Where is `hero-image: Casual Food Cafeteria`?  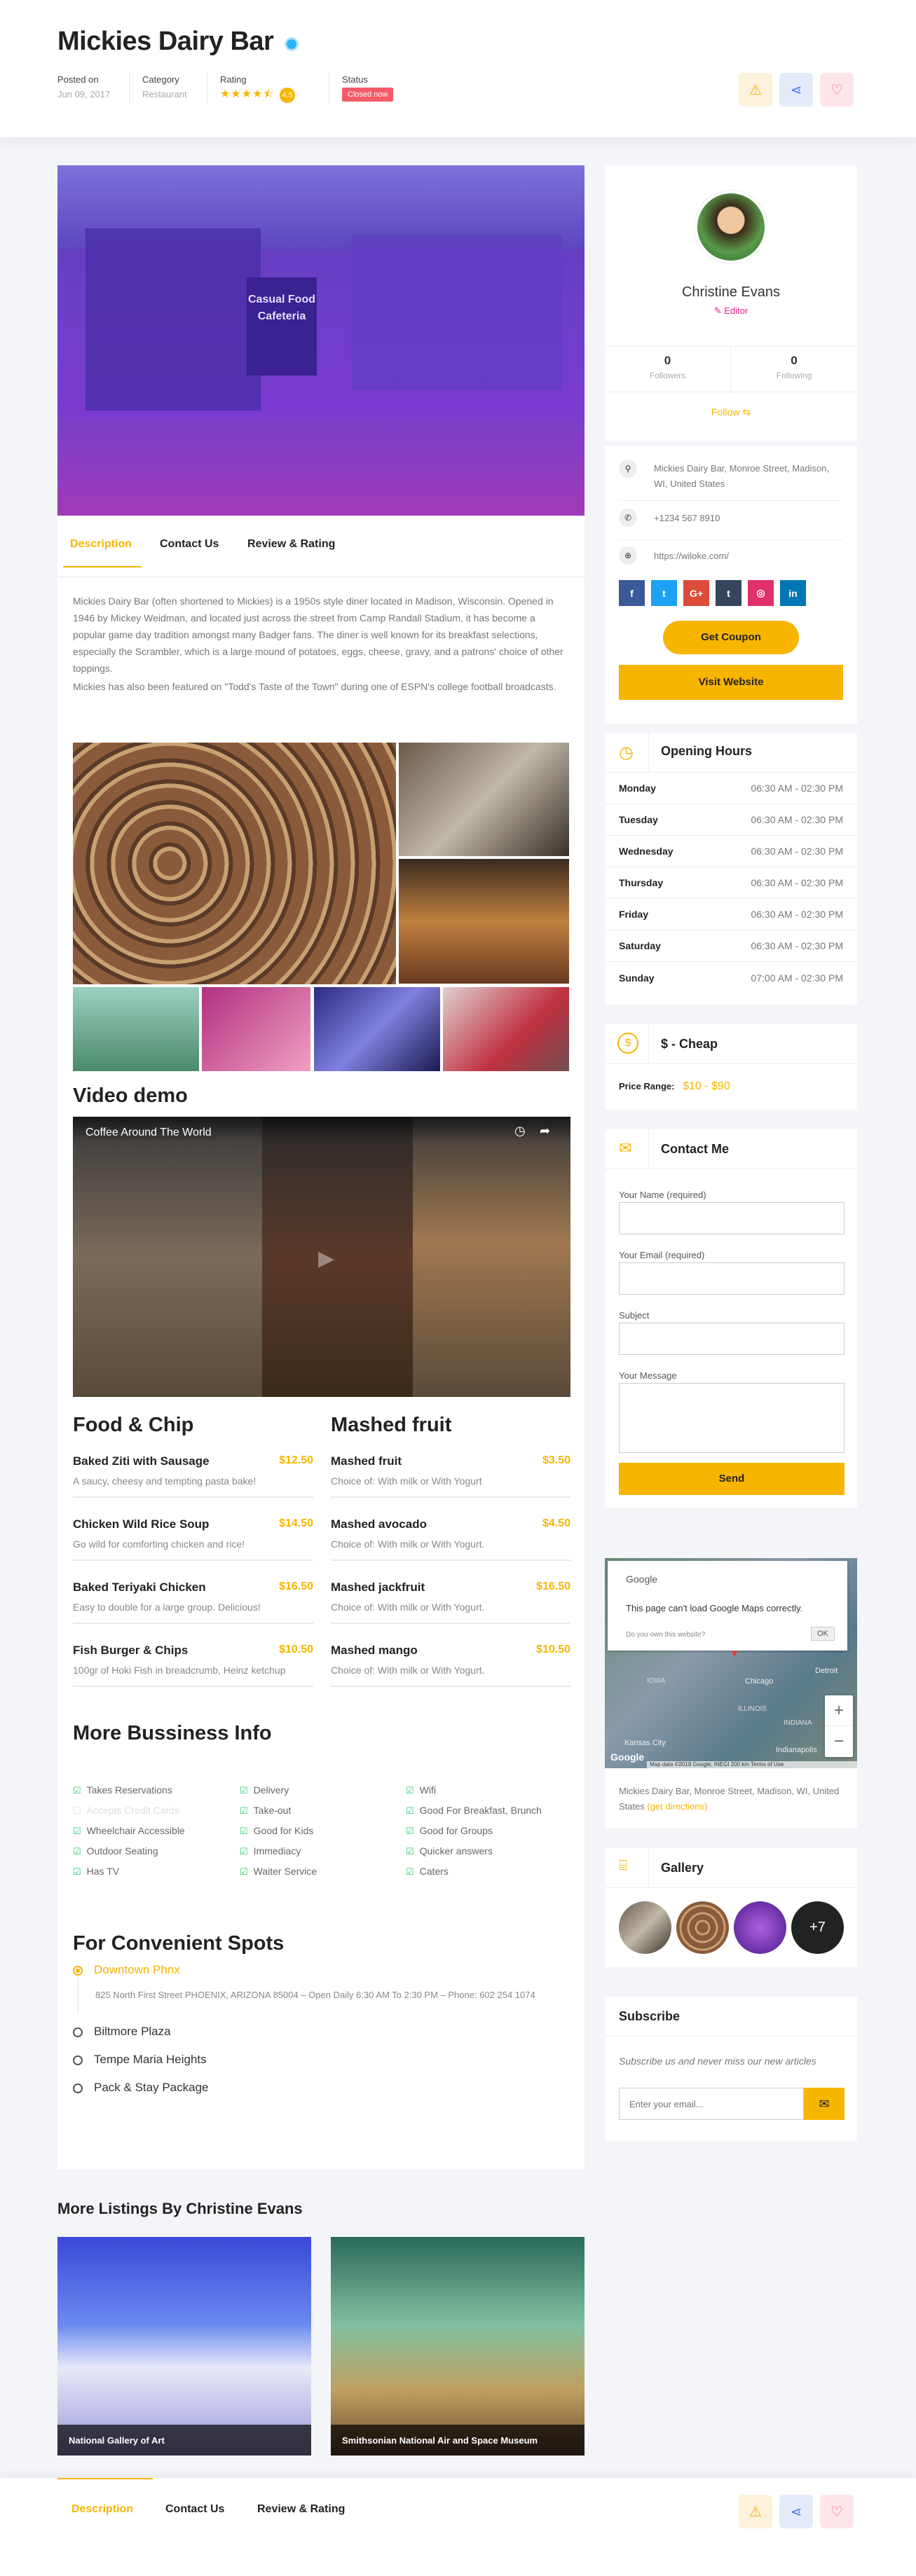
hero-image: Casual Food Cafeteria is located at coordinates (321, 340).